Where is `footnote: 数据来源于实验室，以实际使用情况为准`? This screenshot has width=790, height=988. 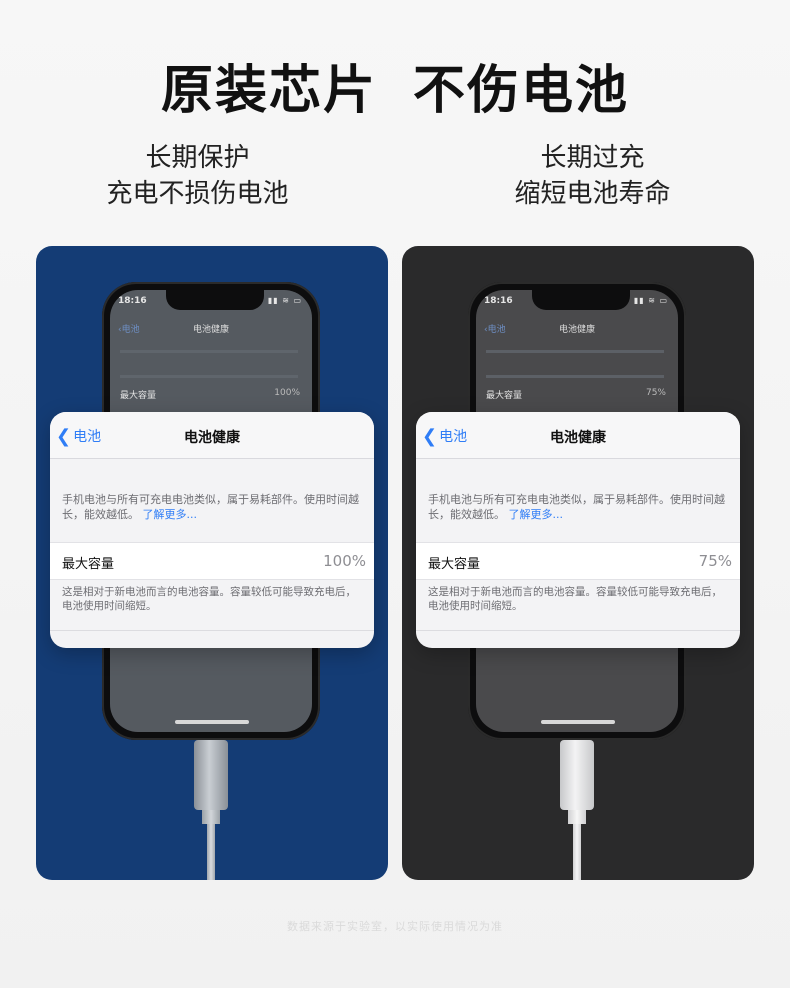 footnote: 数据来源于实验室，以实际使用情况为准 is located at coordinates (395, 926).